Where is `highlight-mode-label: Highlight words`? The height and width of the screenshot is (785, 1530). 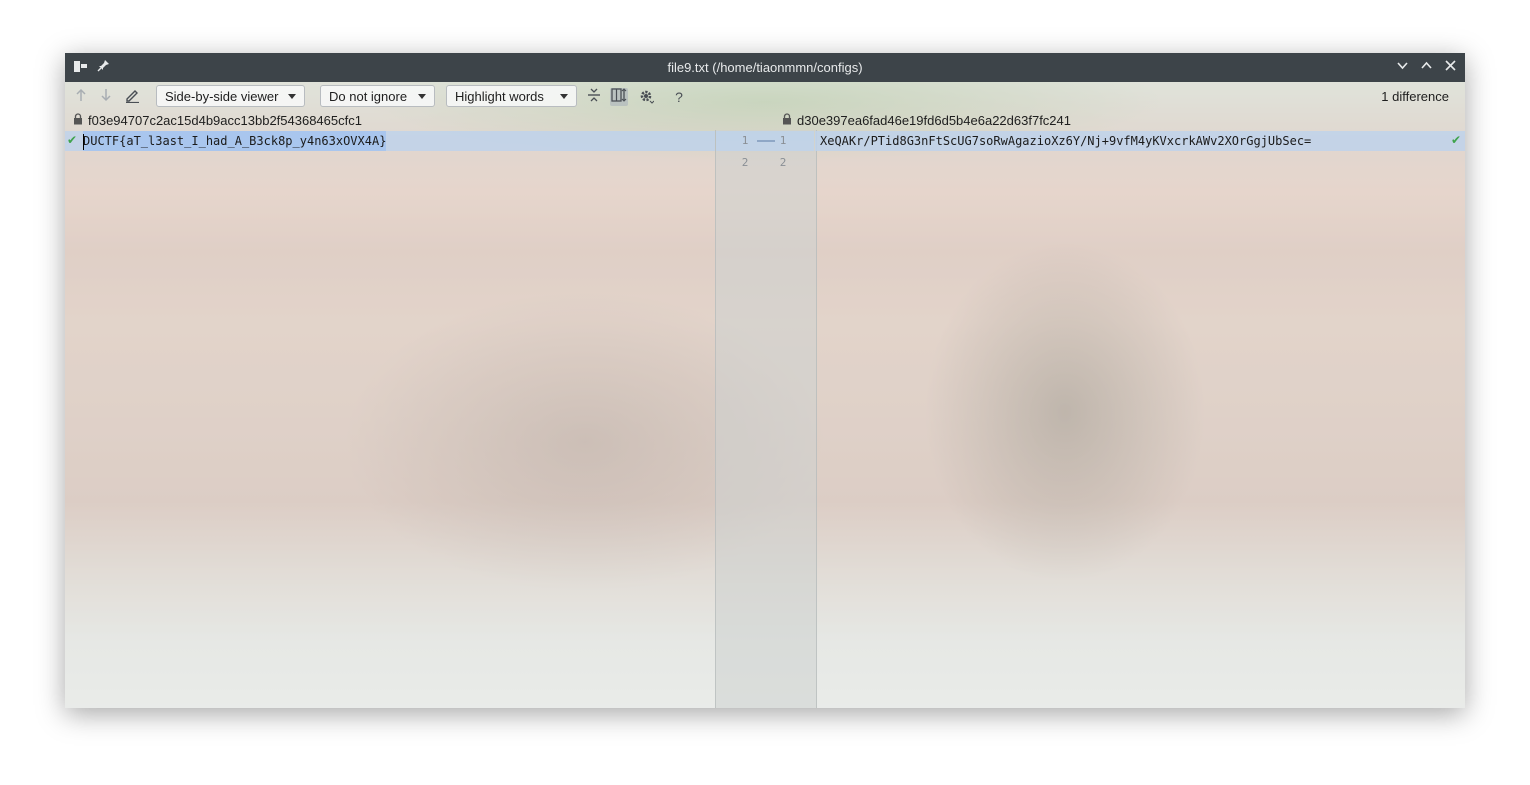
highlight-mode-label: Highlight words is located at coordinates (499, 96).